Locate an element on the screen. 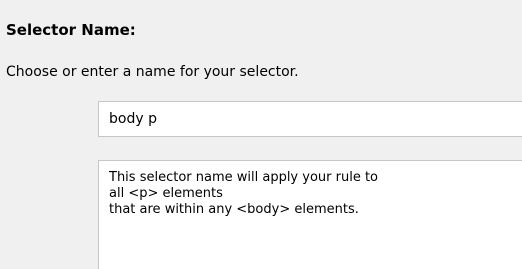  selector-description-line-3: that are within any <body> elements. is located at coordinates (234, 209).